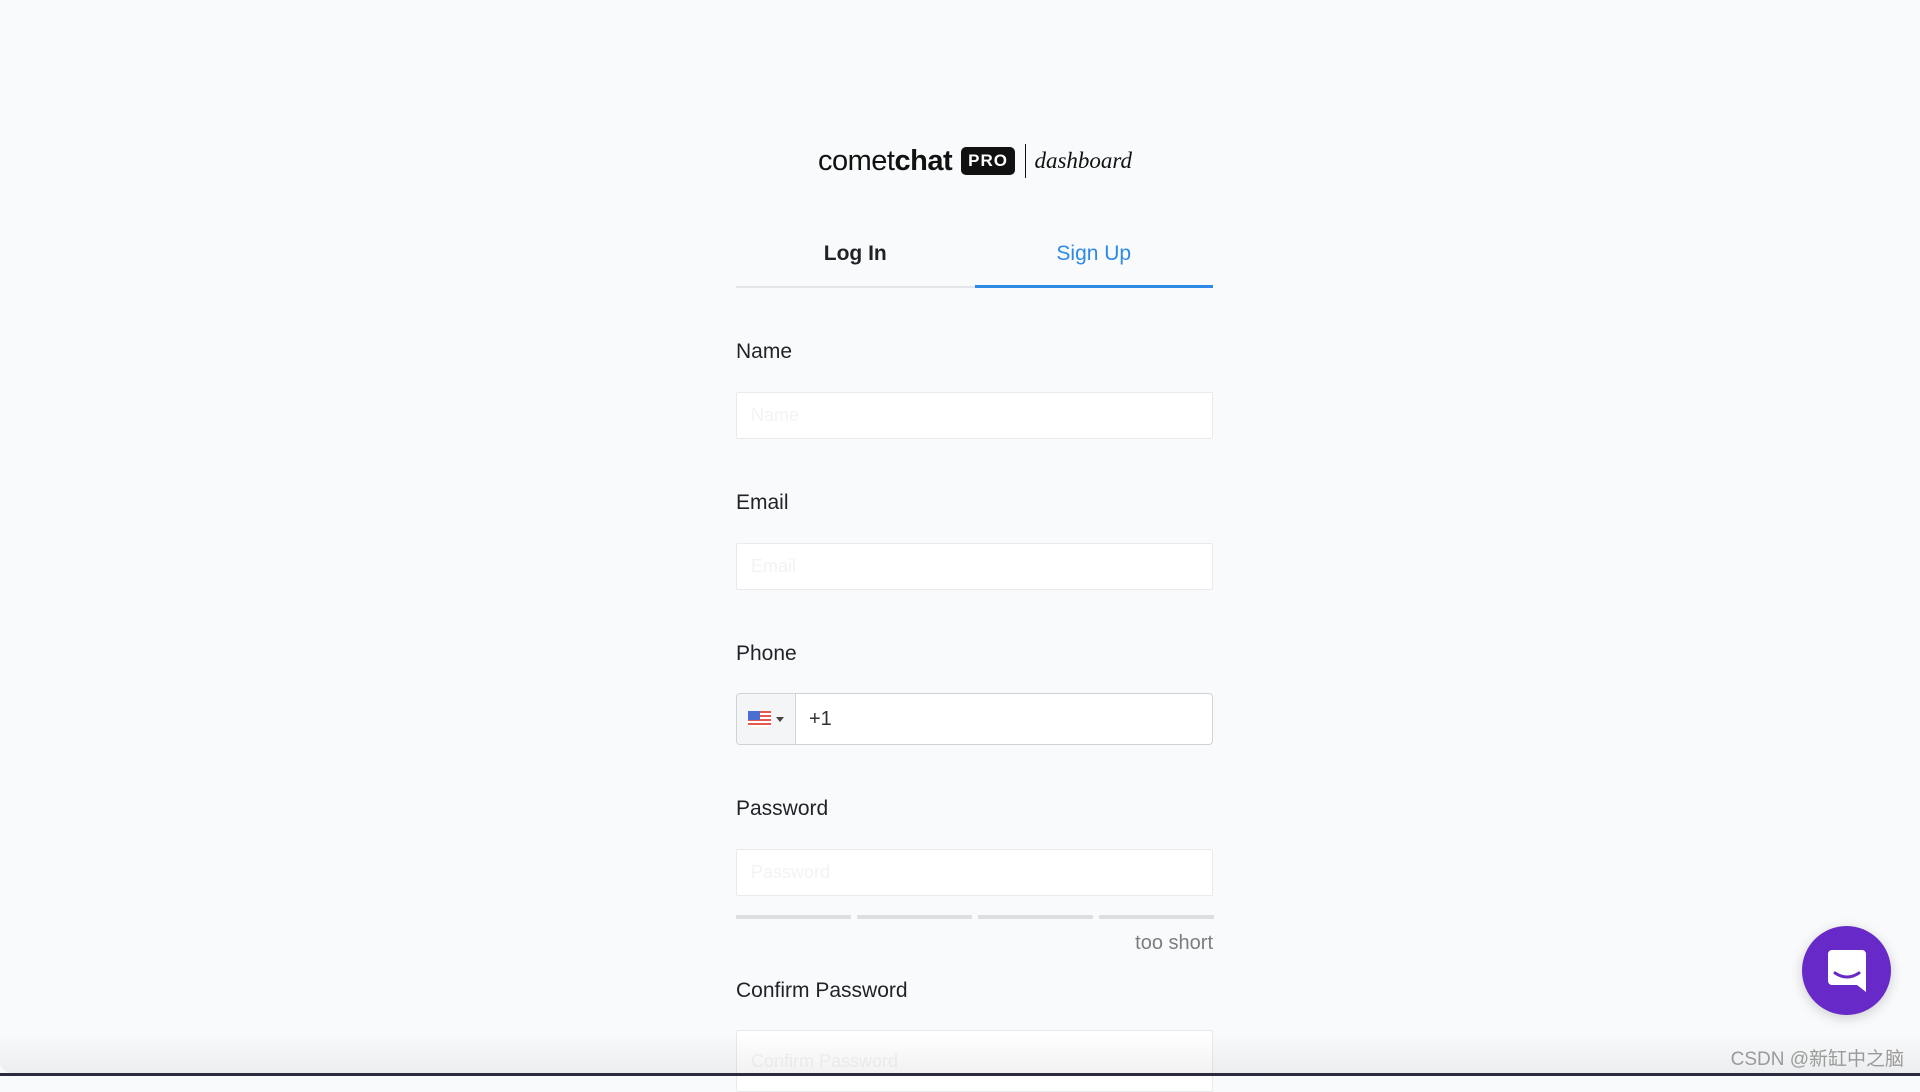 The width and height of the screenshot is (1920, 1092). I want to click on chat-bubble-icon, so click(1846, 970).